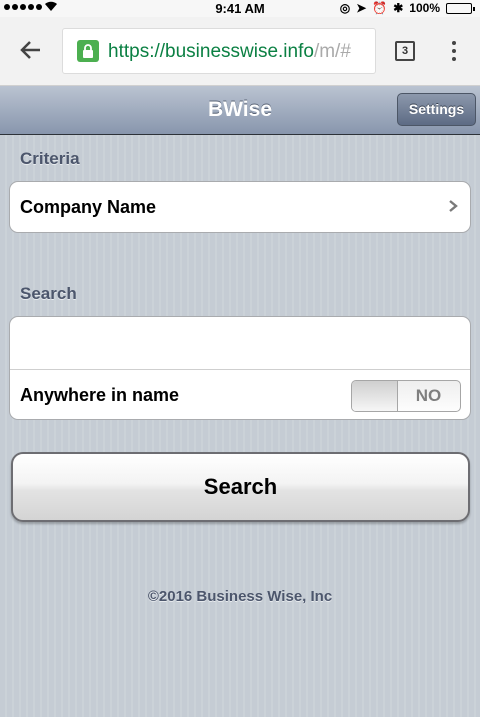 Image resolution: width=480 pixels, height=717 pixels. I want to click on browser-toolbar: https://businesswise.info/m/# 3, so click(240, 51).